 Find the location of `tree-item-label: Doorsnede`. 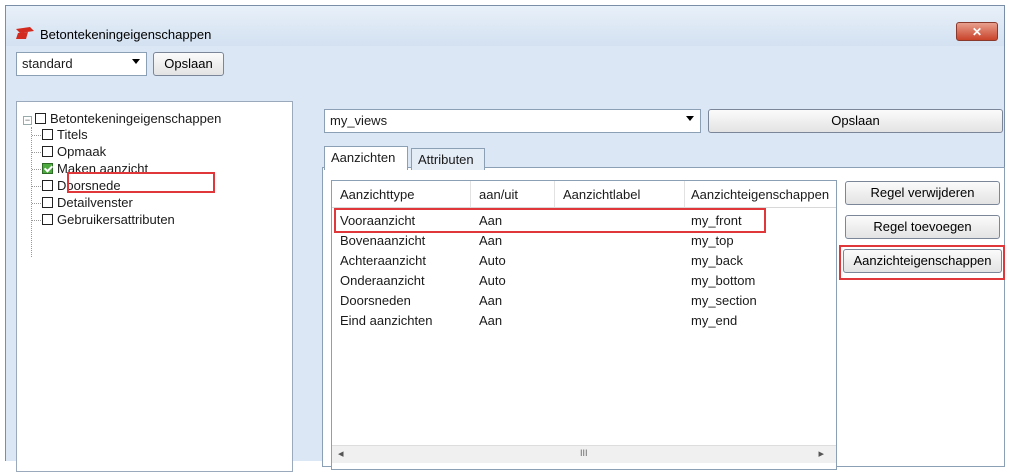

tree-item-label: Doorsnede is located at coordinates (89, 185).